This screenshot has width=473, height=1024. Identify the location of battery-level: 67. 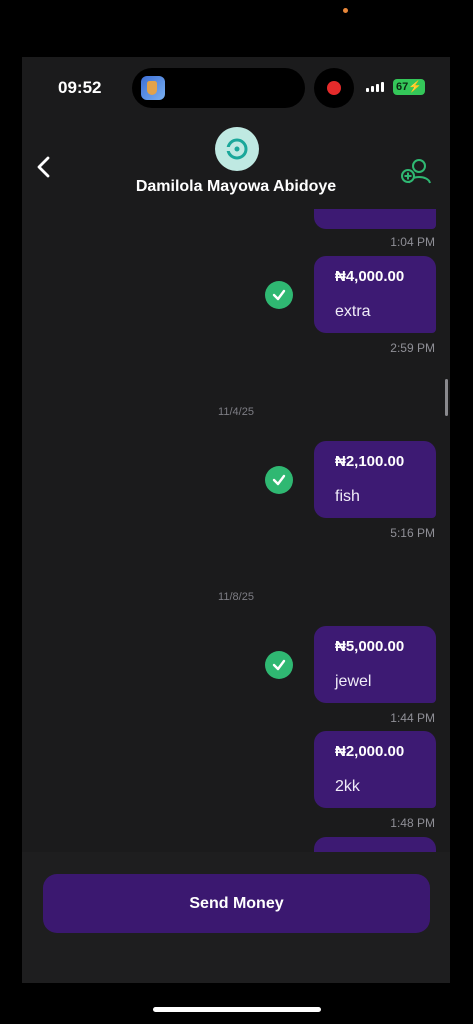
(402, 87).